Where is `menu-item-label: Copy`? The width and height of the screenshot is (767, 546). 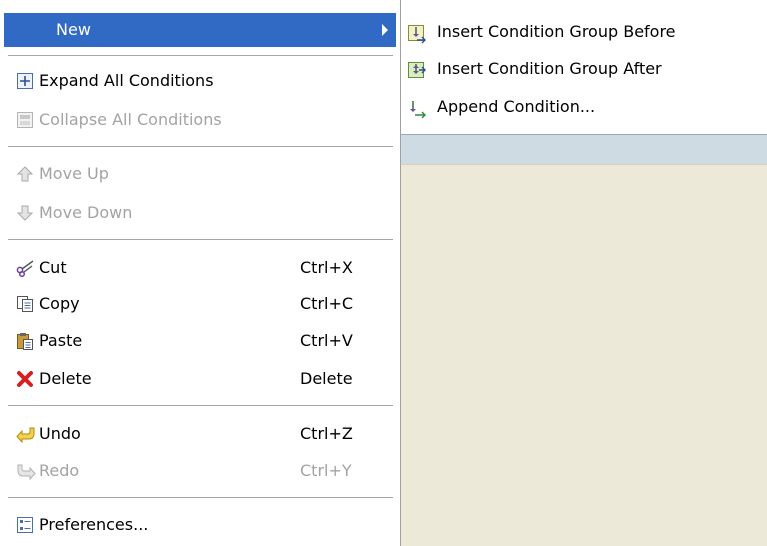
menu-item-label: Copy is located at coordinates (59, 303).